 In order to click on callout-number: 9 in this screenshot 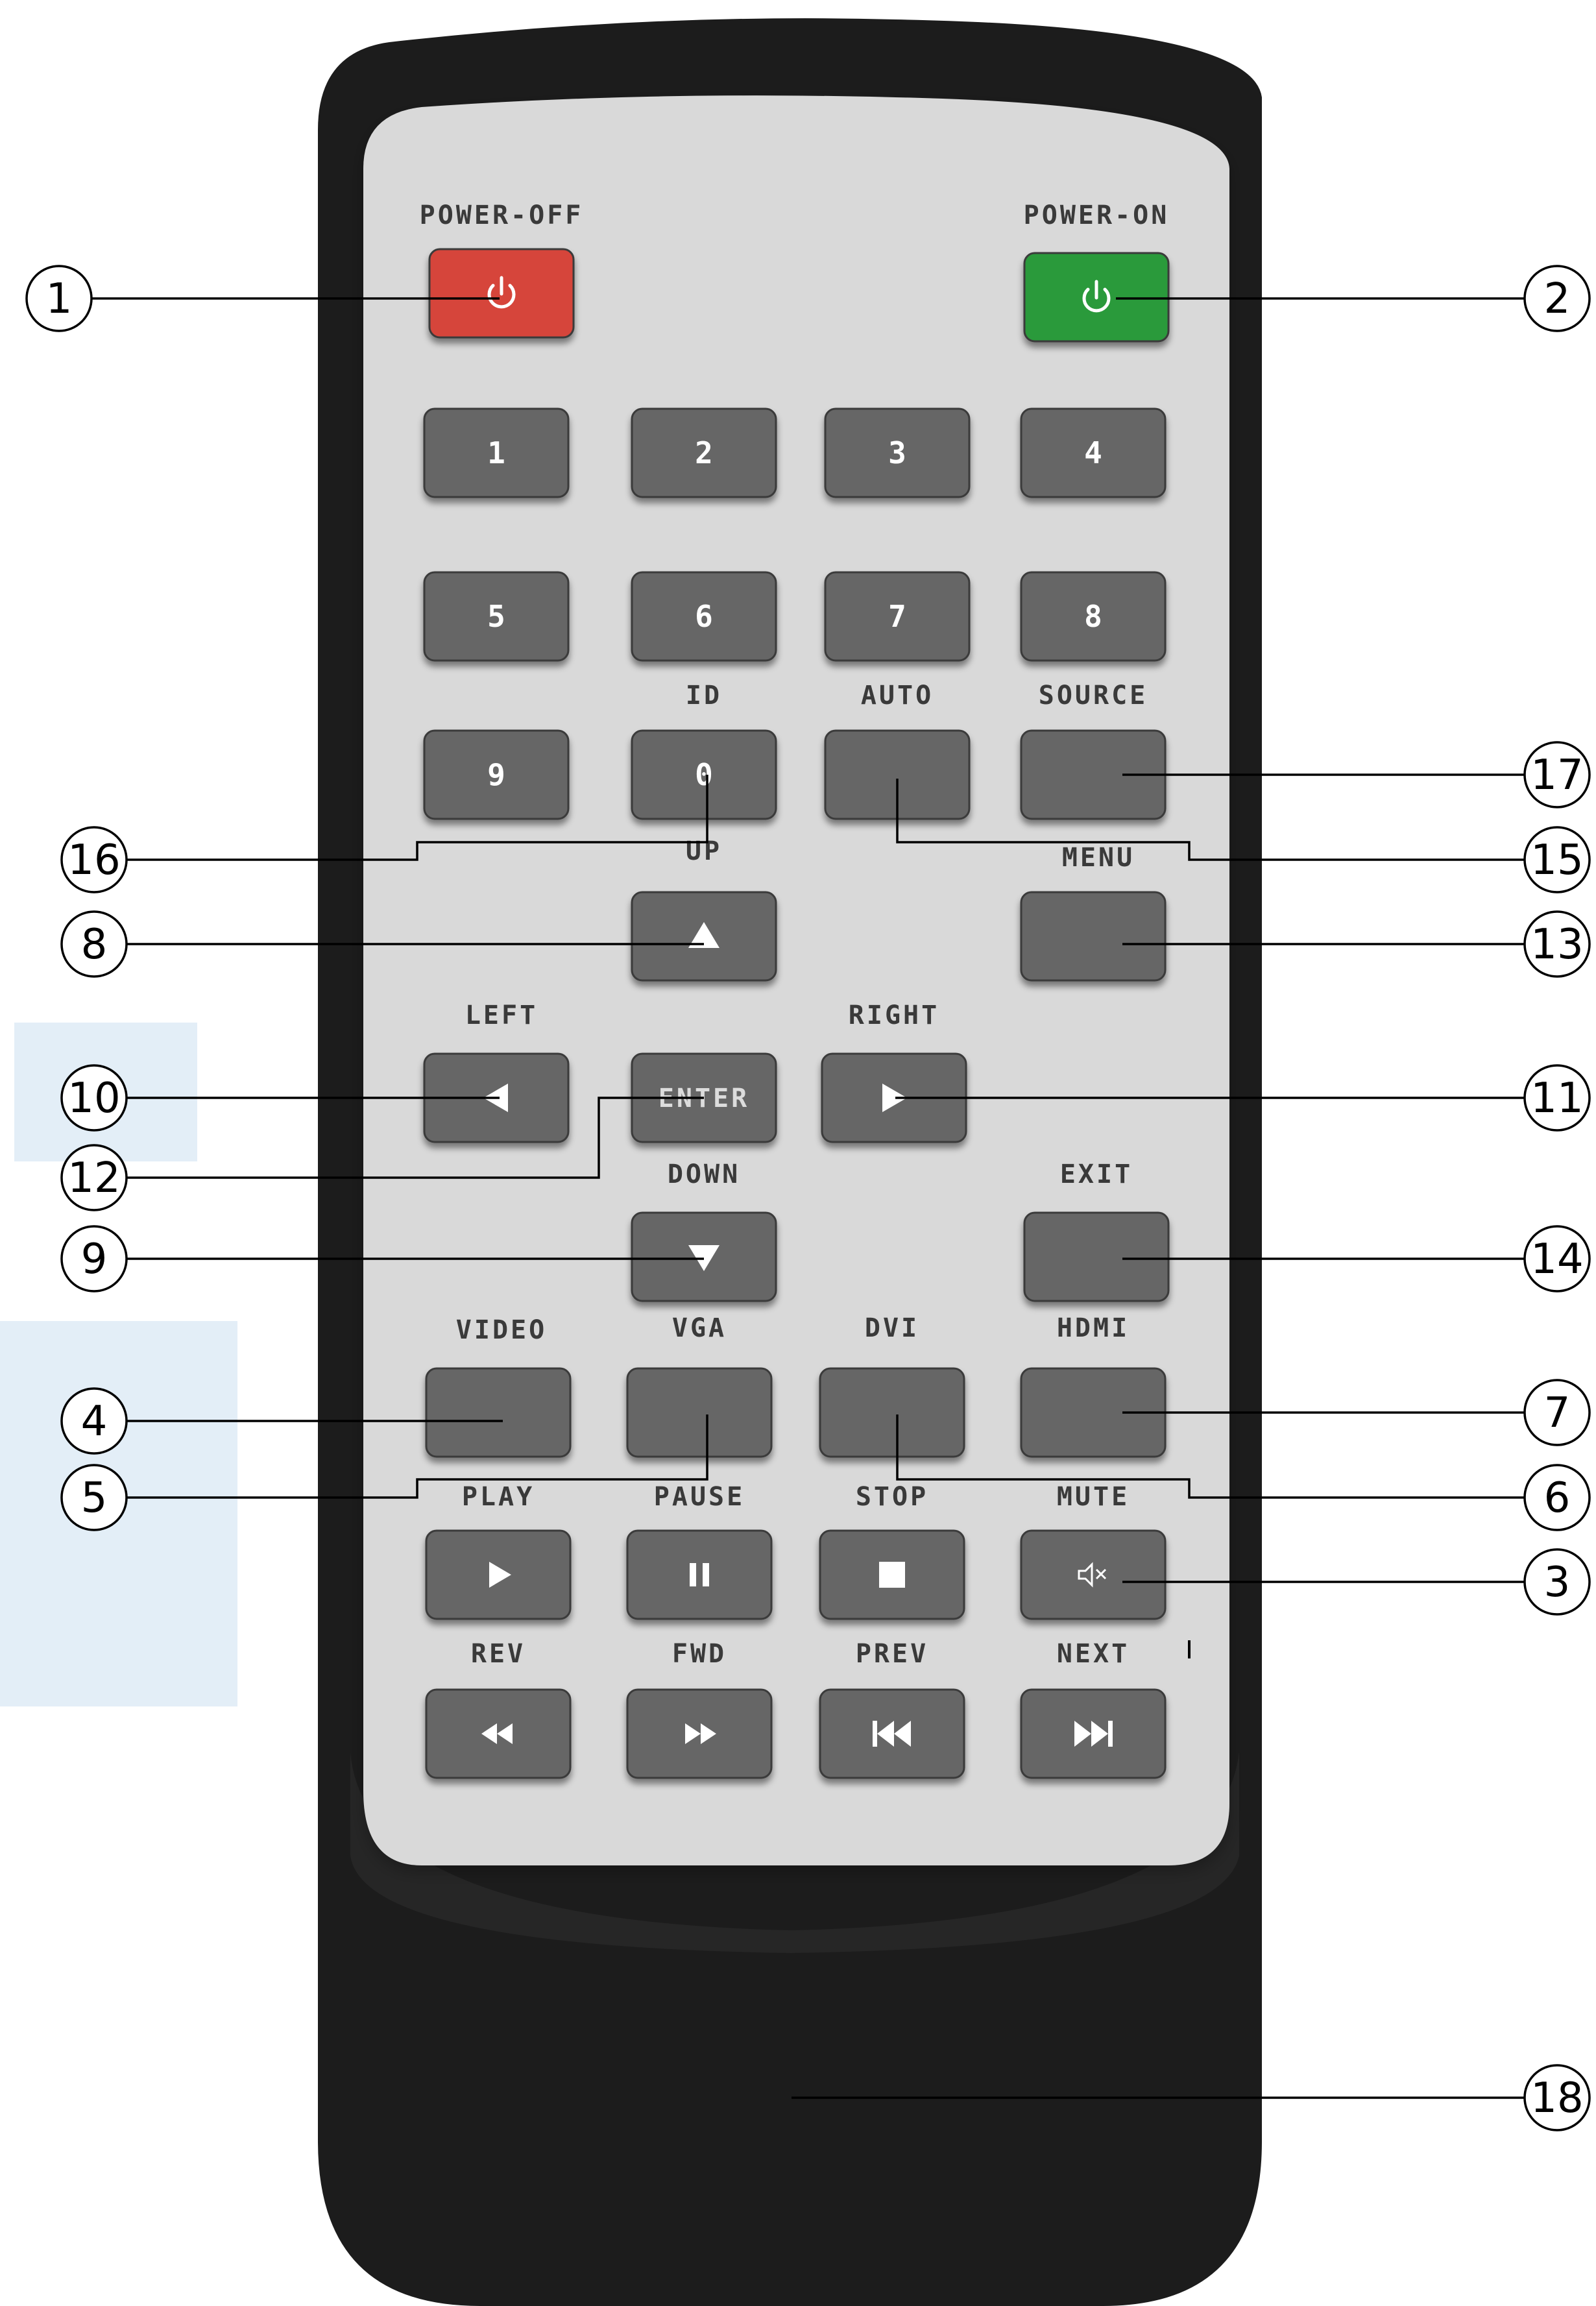, I will do `click(94, 1259)`.